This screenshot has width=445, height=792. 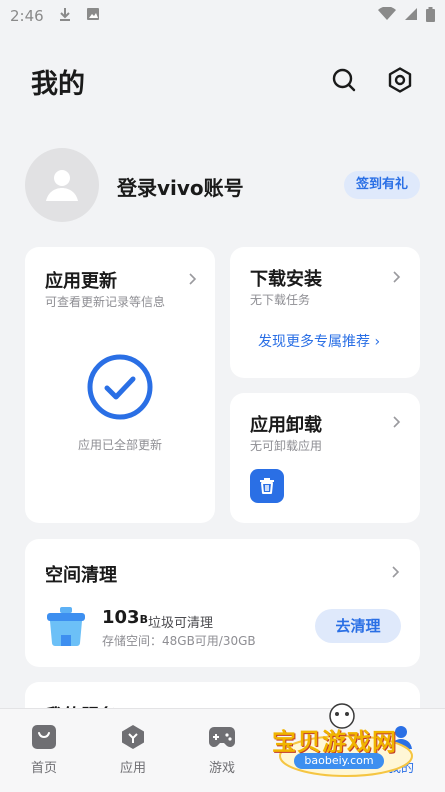 What do you see at coordinates (66, 626) in the screenshot?
I see `clean-bin-icon` at bounding box center [66, 626].